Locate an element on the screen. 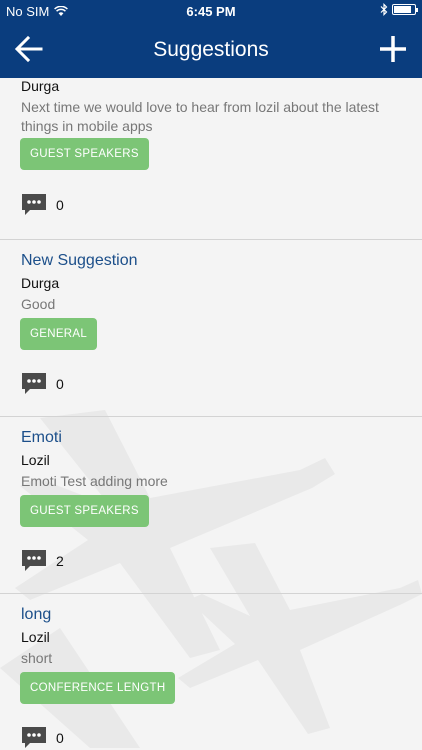  comment-count: 2 is located at coordinates (60, 561).